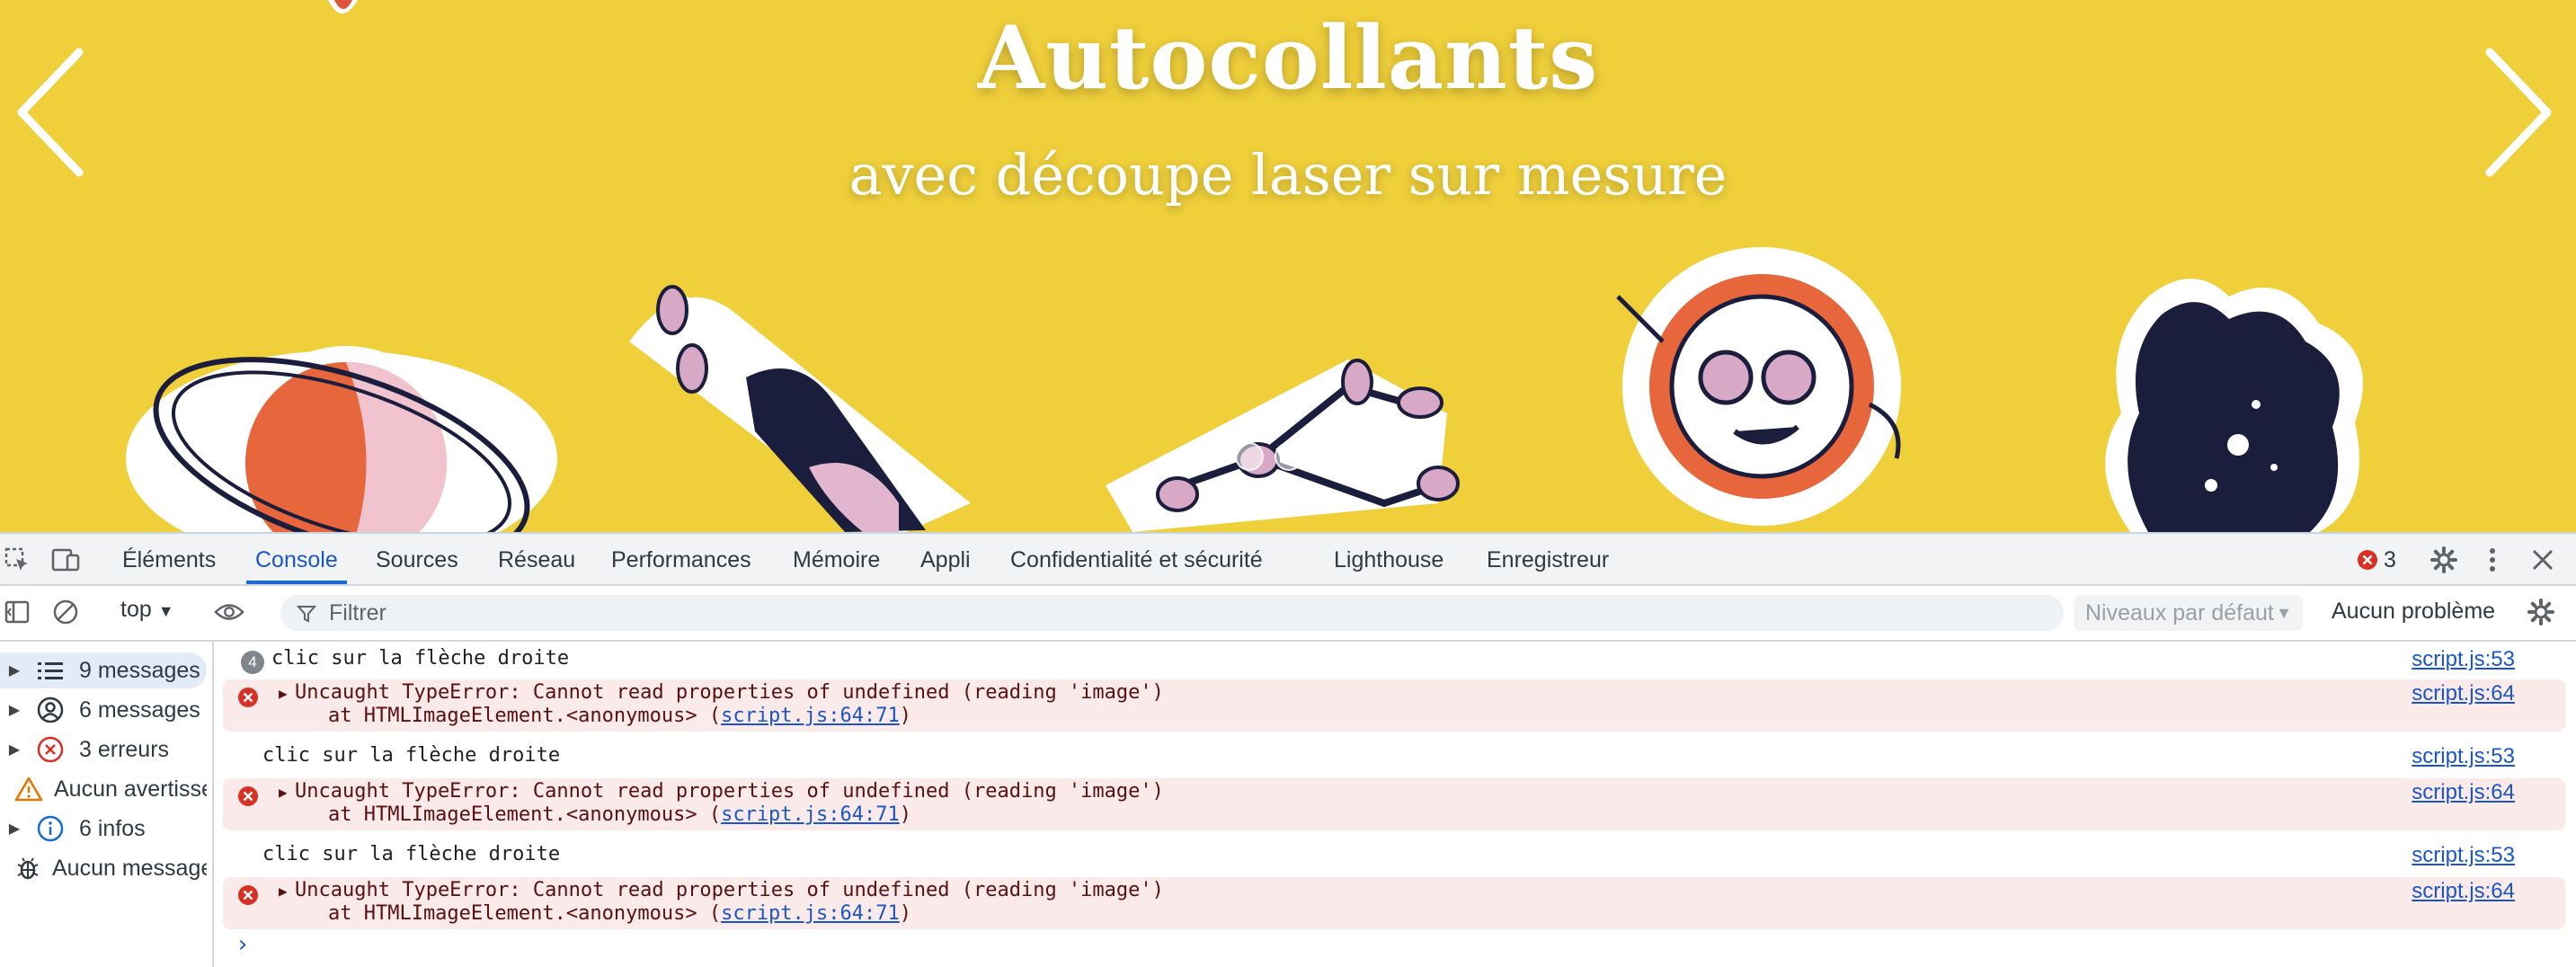 The image size is (2576, 967). What do you see at coordinates (2541, 612) in the screenshot?
I see `console-settings-gear-icon` at bounding box center [2541, 612].